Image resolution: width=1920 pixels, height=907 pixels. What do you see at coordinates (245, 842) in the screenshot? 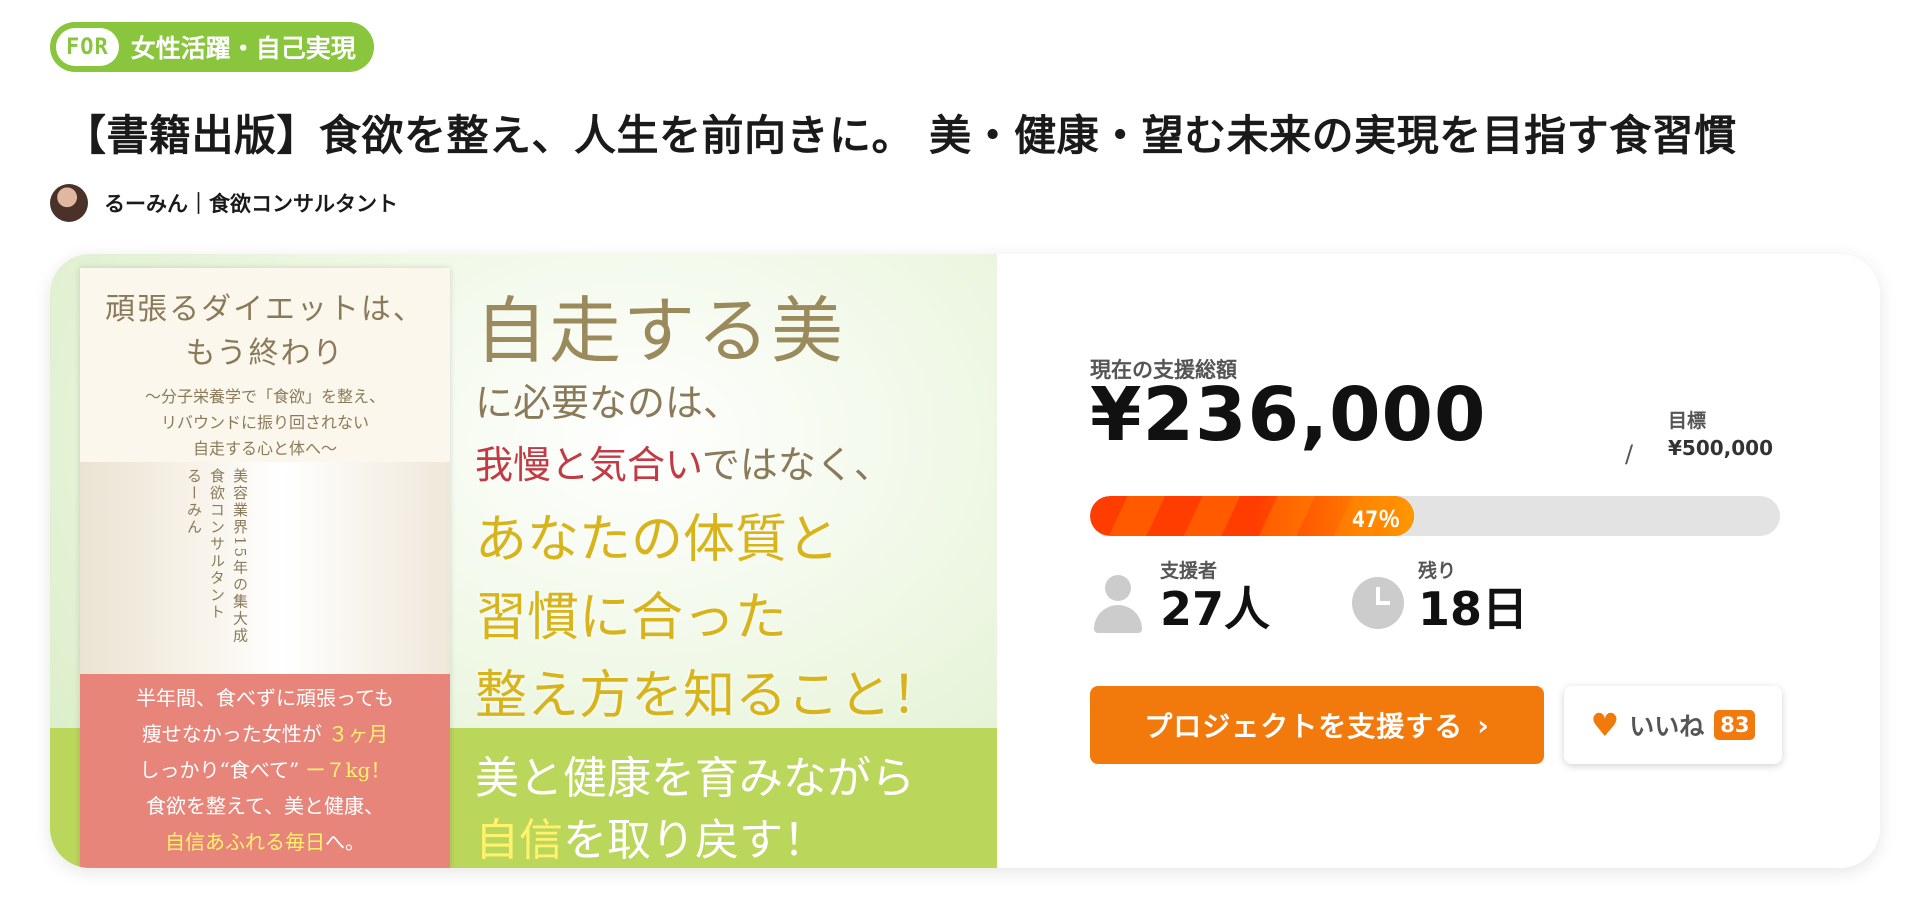
I see `band-line-5-highlight: 自信あふれる毎日` at bounding box center [245, 842].